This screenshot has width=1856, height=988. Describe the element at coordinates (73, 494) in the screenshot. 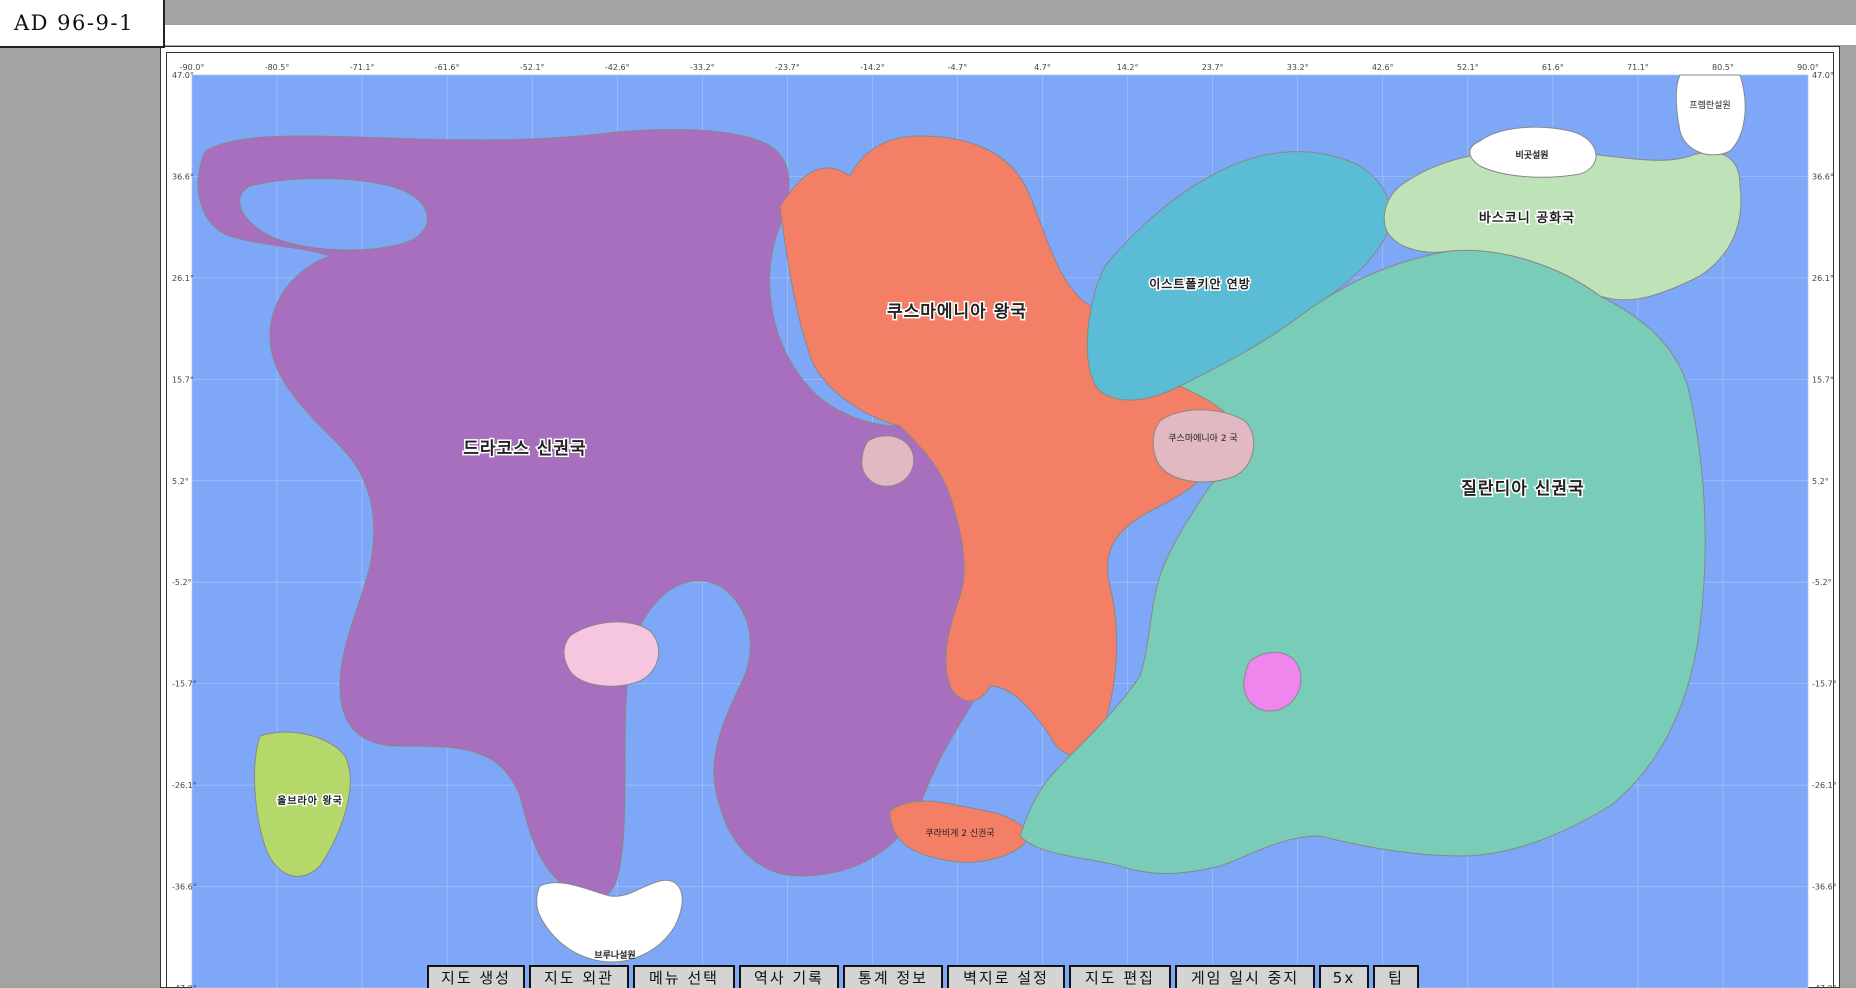

I see `left-margin` at that location.